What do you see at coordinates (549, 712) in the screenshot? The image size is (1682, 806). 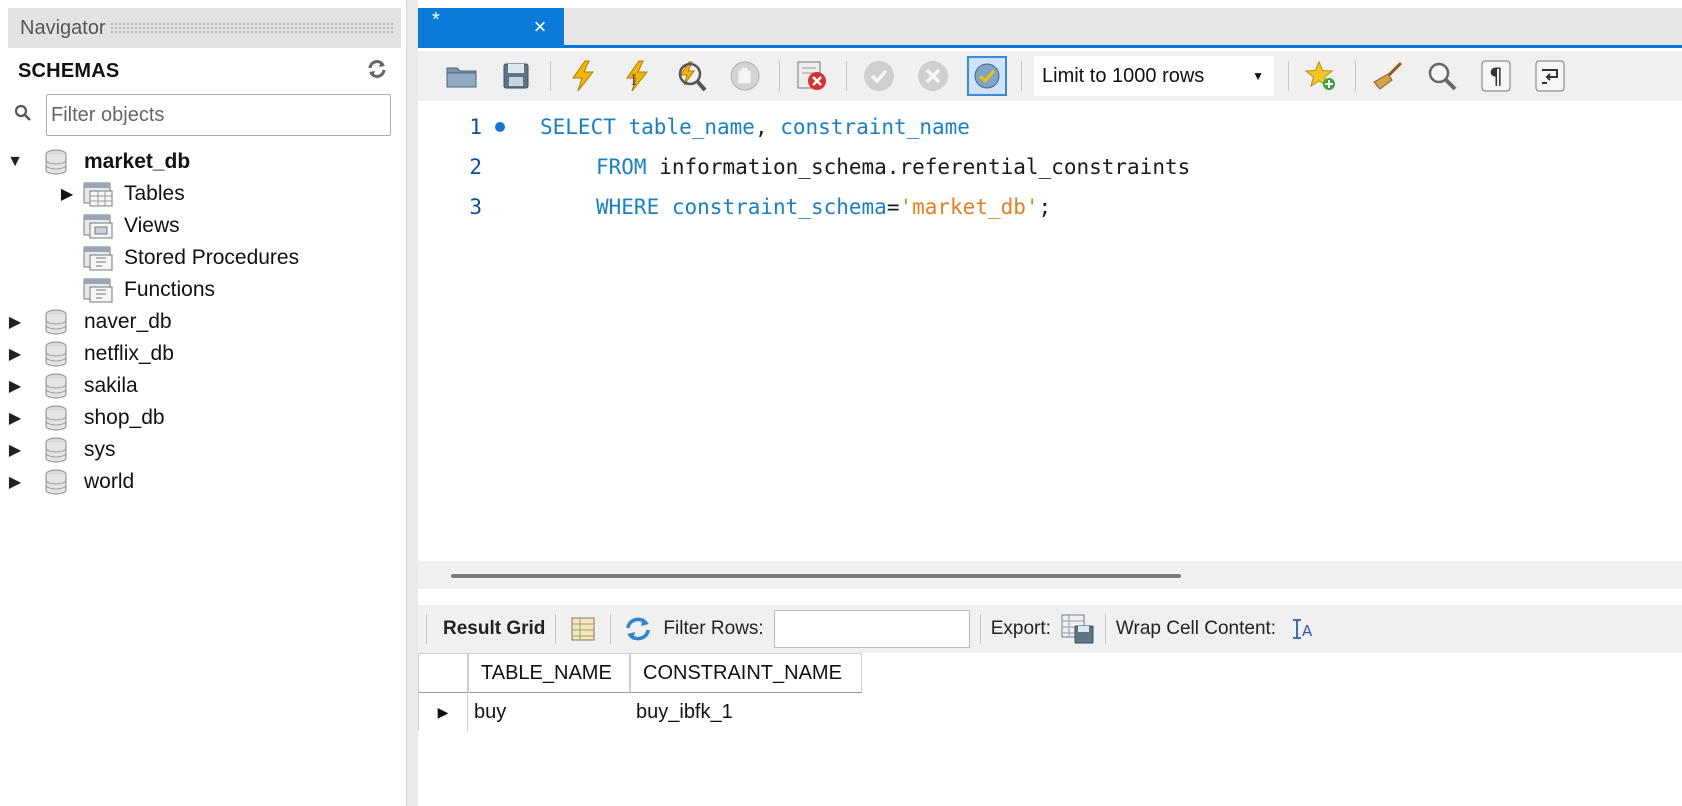 I see `table-cell: buy` at bounding box center [549, 712].